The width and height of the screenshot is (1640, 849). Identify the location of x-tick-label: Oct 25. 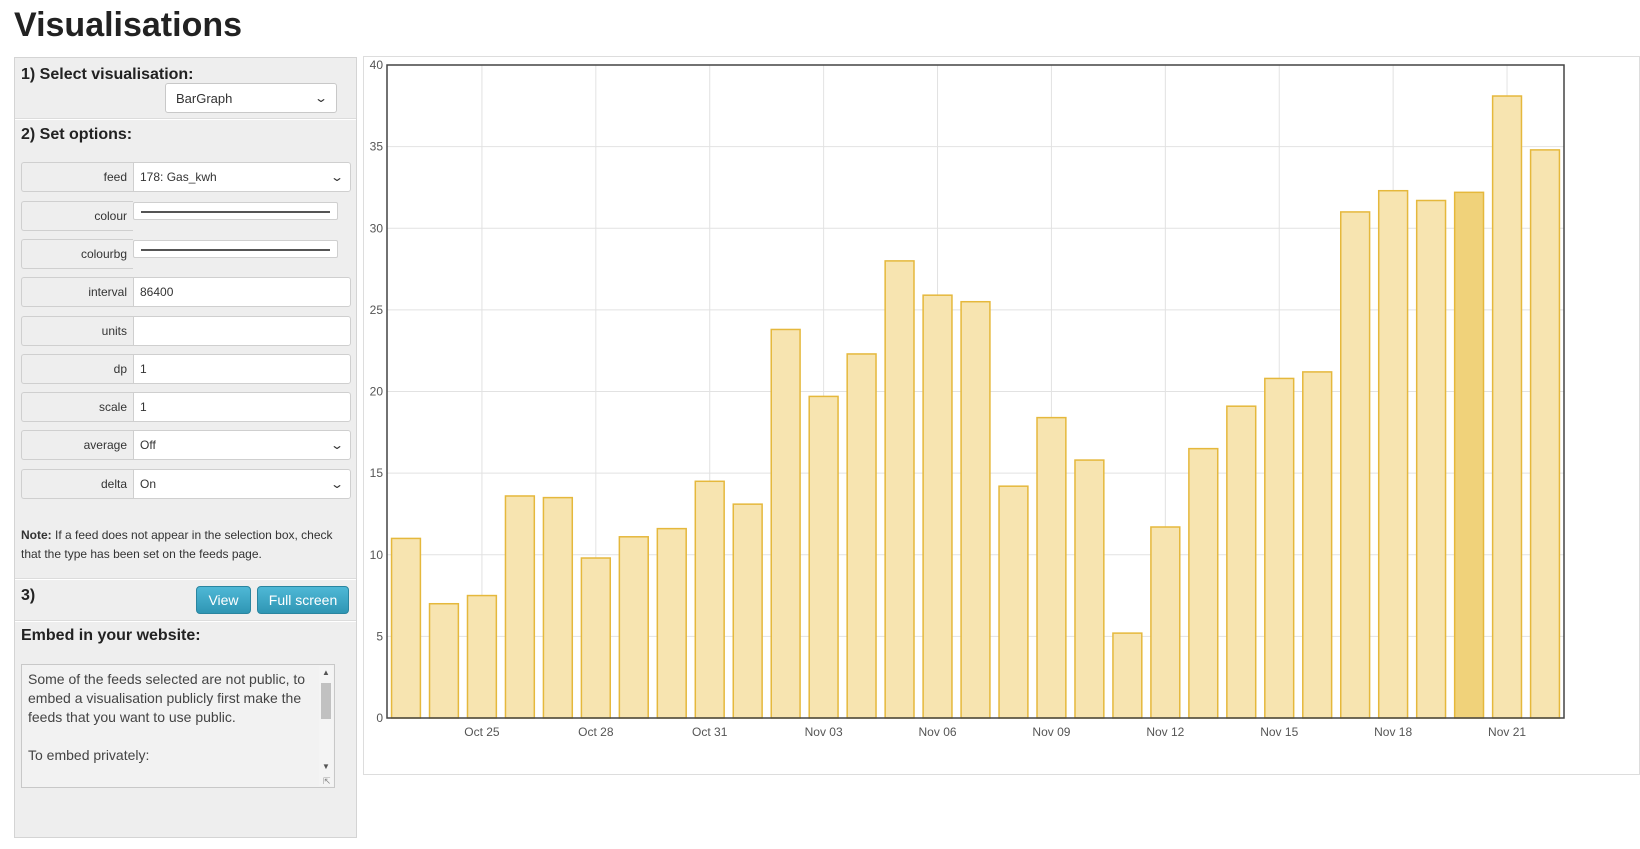
(482, 732).